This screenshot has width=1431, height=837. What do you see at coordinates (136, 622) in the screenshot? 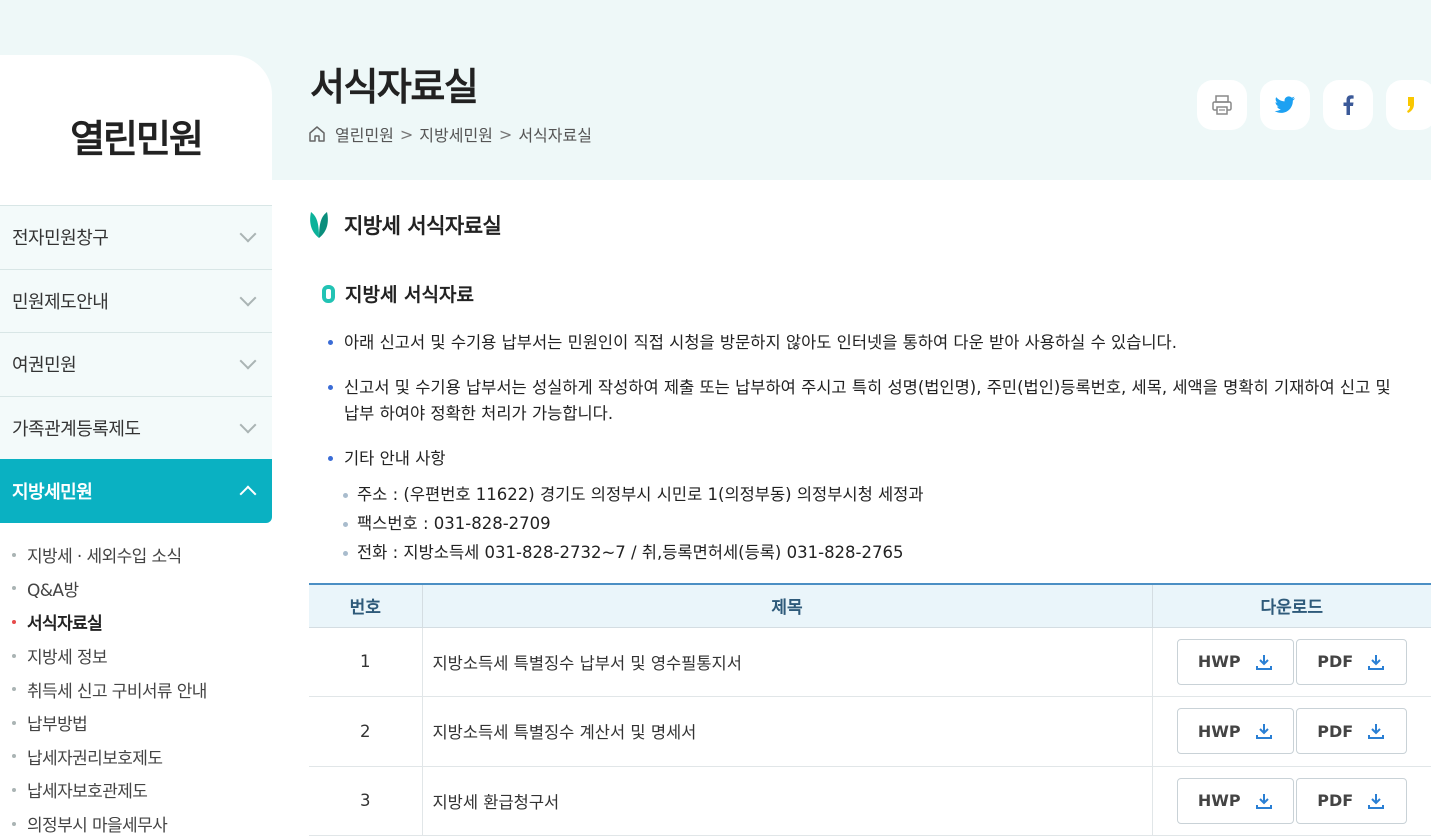
I see `submenu-item-forms: 서식자료실` at bounding box center [136, 622].